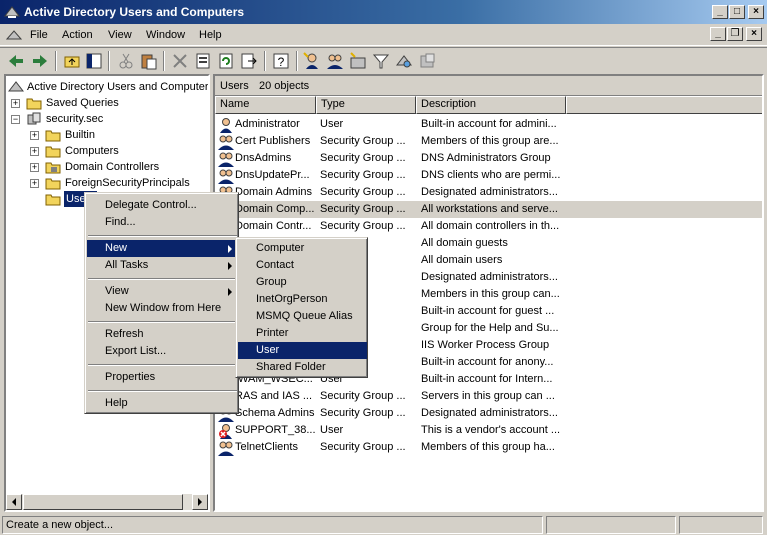 The width and height of the screenshot is (767, 535). I want to click on minimize-button: _, so click(720, 12).